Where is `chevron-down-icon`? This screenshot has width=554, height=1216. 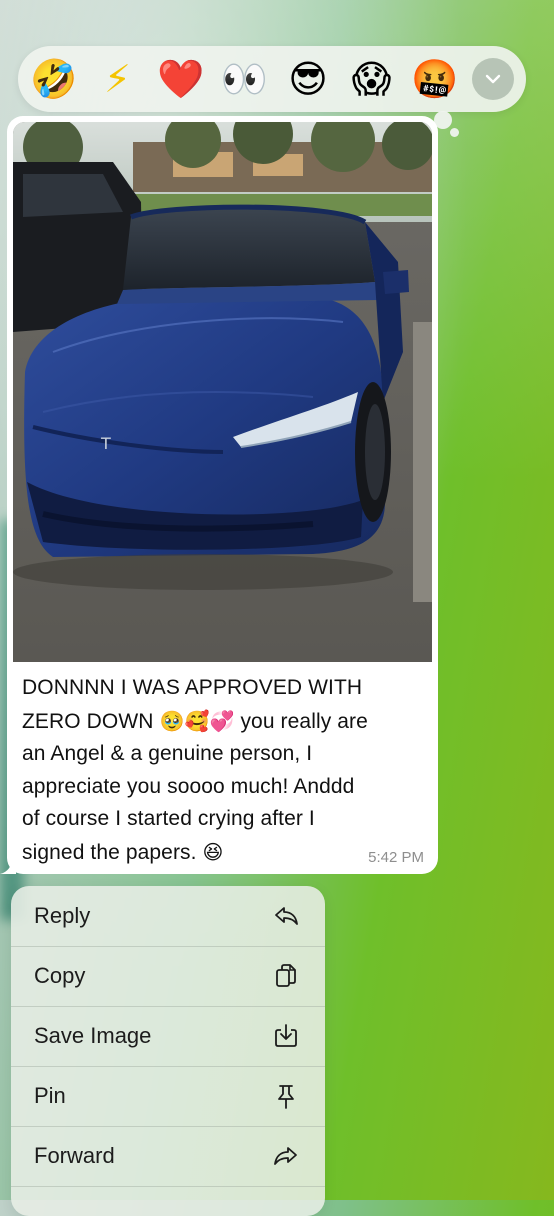 chevron-down-icon is located at coordinates (493, 79).